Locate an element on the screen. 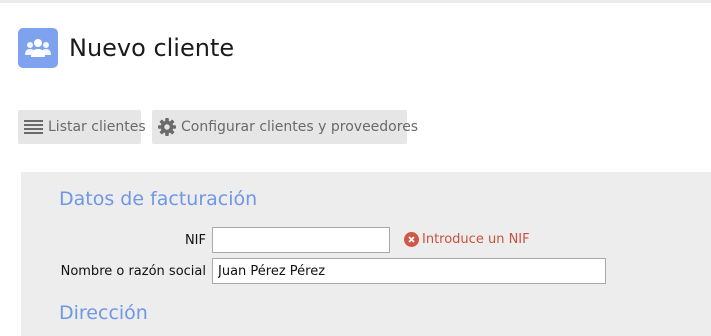 The height and width of the screenshot is (336, 711). page-title: Nuevo cliente is located at coordinates (152, 48).